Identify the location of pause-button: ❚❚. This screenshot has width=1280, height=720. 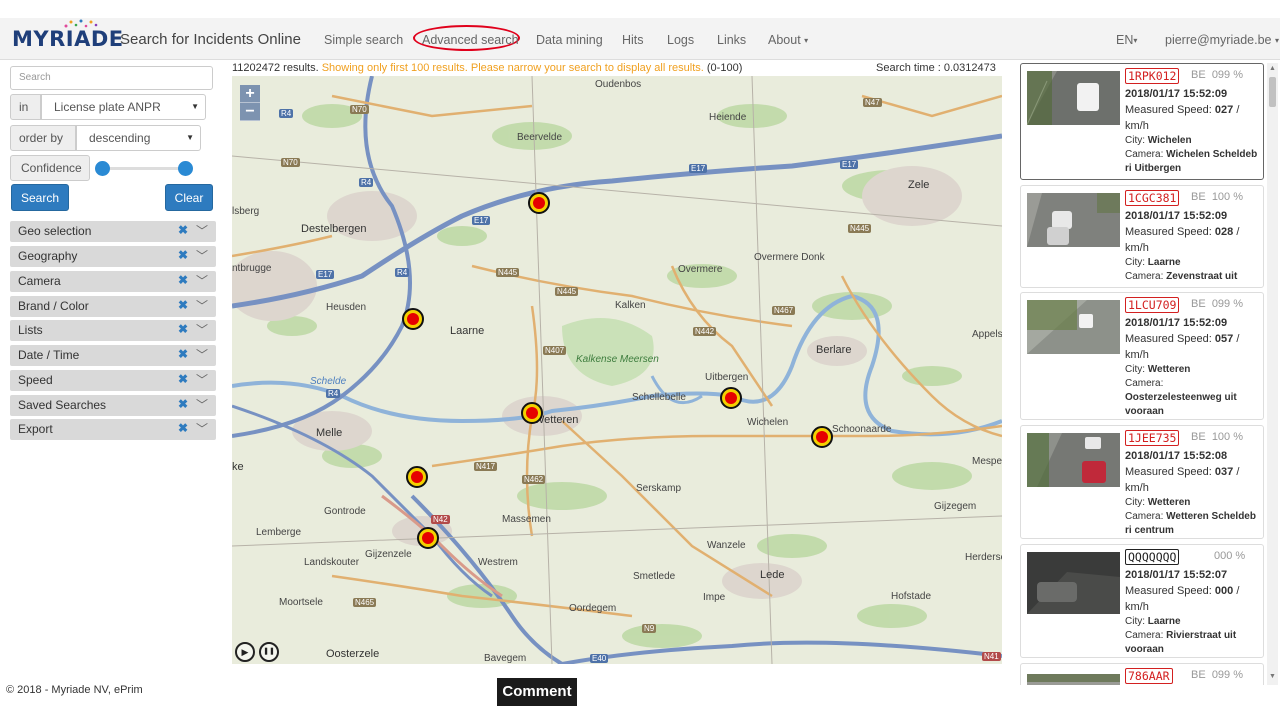
(269, 652).